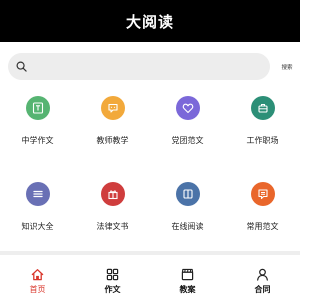  Describe the element at coordinates (262, 274) in the screenshot. I see `person-icon` at that location.